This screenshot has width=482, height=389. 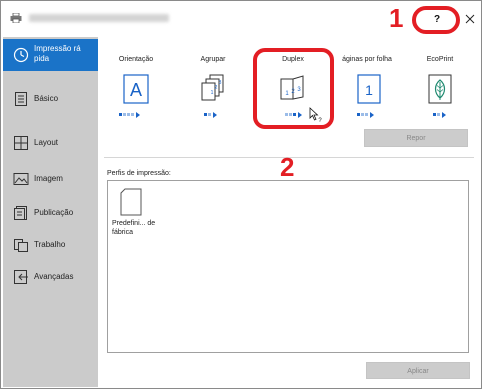 What do you see at coordinates (440, 89) in the screenshot?
I see `ecoprint-leaf-icon` at bounding box center [440, 89].